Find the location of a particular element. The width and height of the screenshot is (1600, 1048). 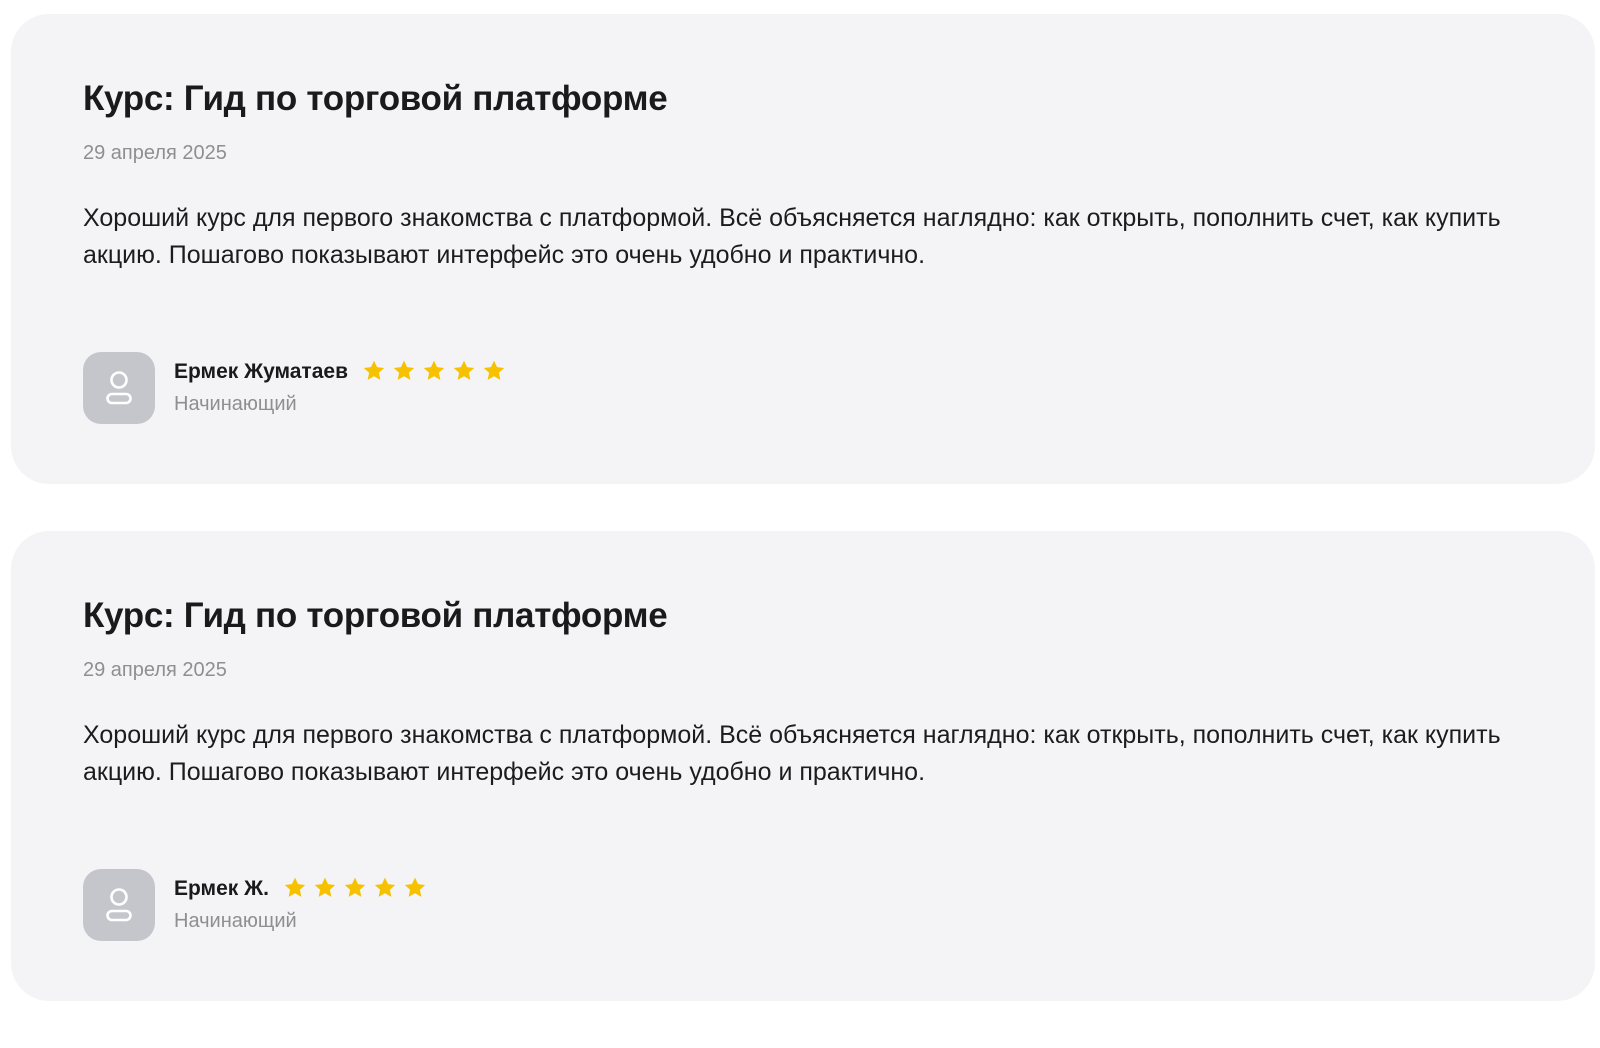

author-name: Ермек Жуматаев is located at coordinates (261, 371).